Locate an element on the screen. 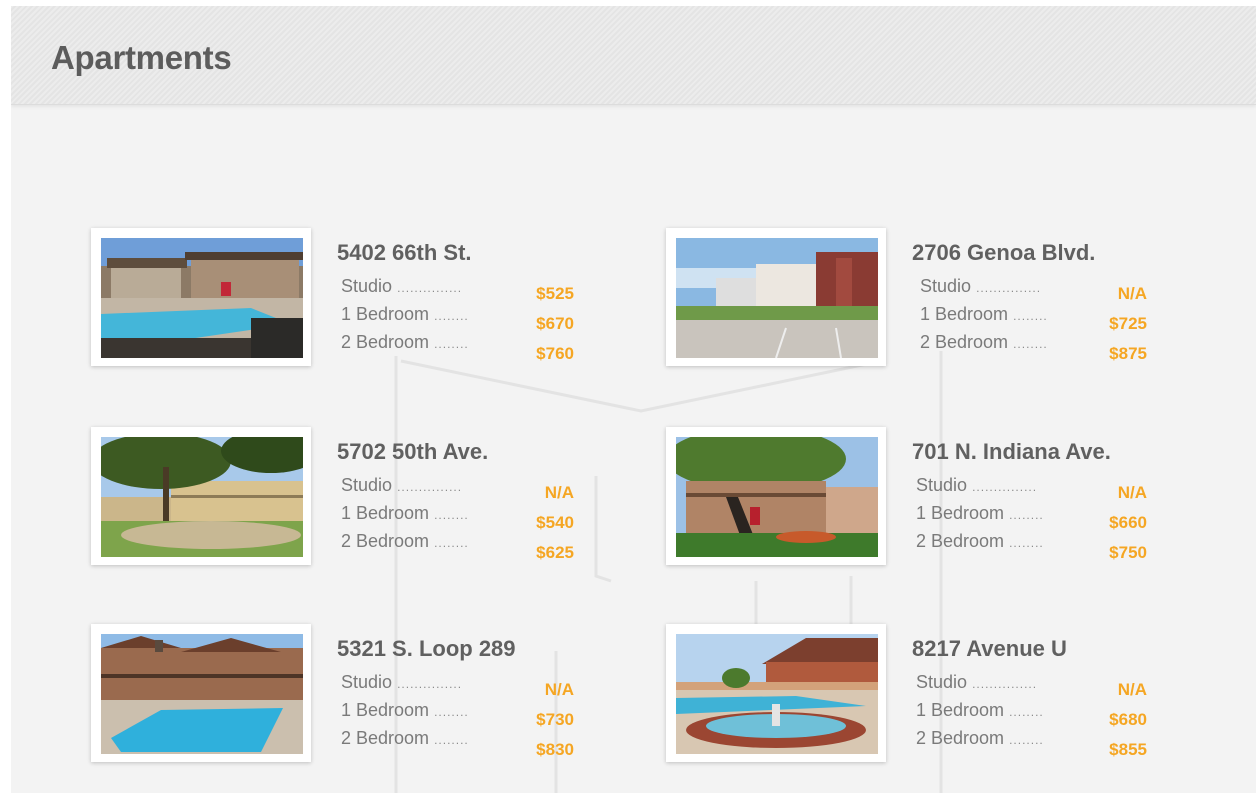 The height and width of the screenshot is (793, 1256). listing-address: 8217 Avenue U is located at coordinates (989, 649).